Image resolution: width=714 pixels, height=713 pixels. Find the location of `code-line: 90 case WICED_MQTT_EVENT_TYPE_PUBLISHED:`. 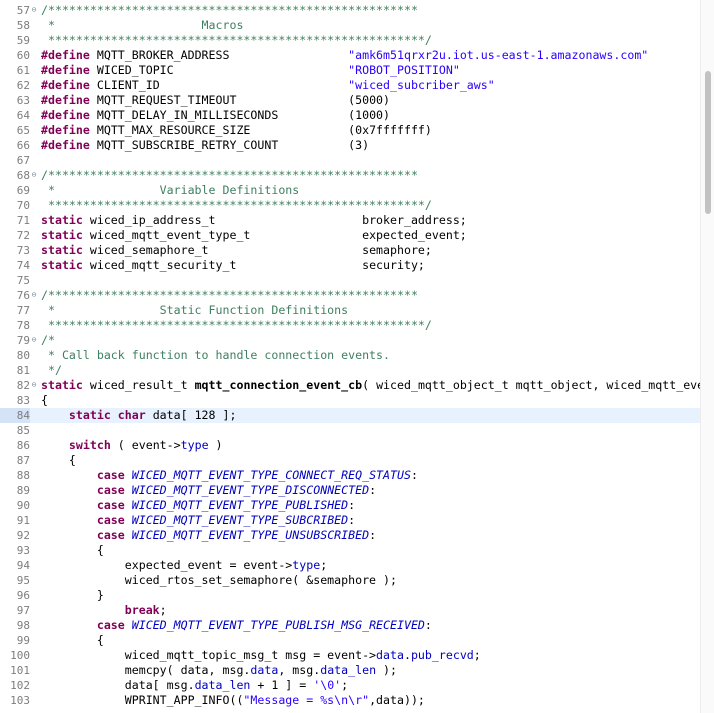

code-line: 90 case WICED_MQTT_EVENT_TYPE_PUBLISHED: is located at coordinates (350, 505).